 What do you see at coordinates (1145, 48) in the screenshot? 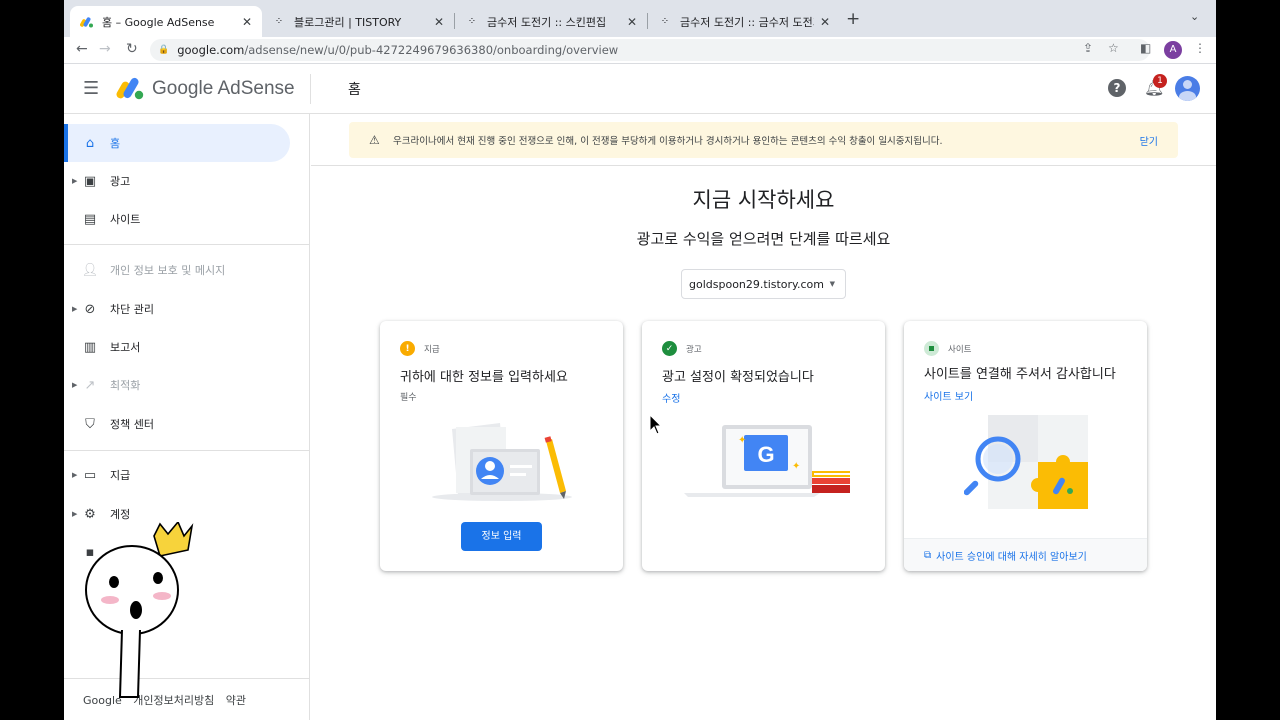
I see `side-panel-icon: ◧` at bounding box center [1145, 48].